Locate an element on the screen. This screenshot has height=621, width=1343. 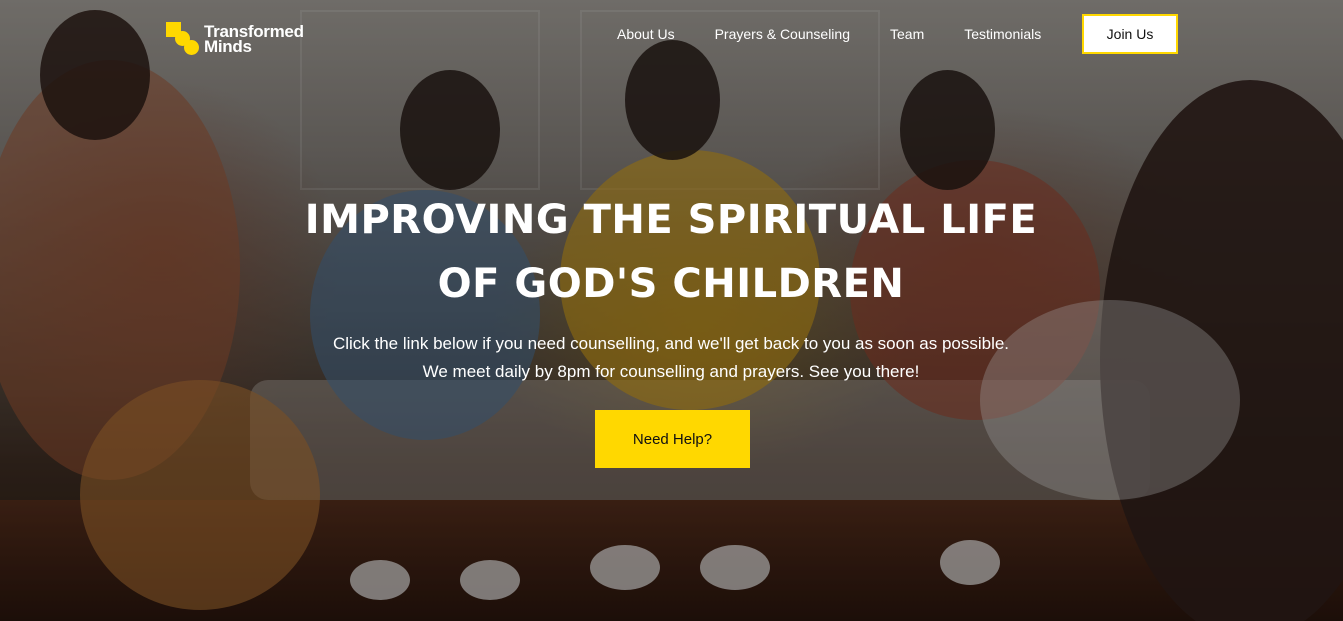
need-help-button: Need Help? is located at coordinates (672, 439).